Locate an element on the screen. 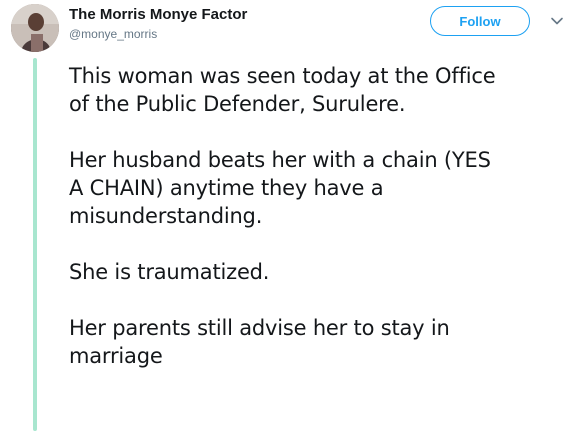  tweet-line: This woman was seen today at the Office is located at coordinates (282, 76).